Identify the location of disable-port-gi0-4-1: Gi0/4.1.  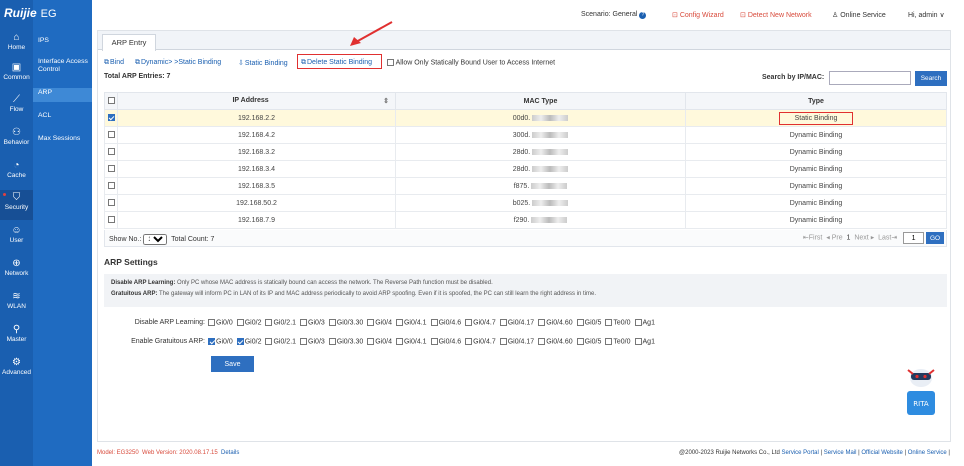
(411, 322).